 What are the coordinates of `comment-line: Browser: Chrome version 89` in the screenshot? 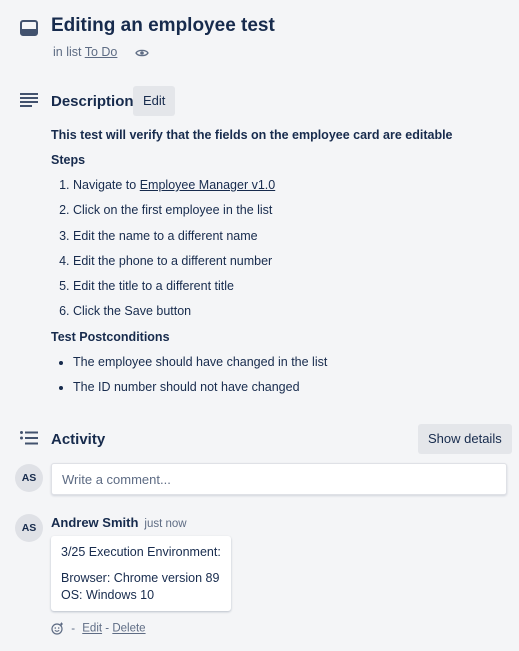 It's located at (140, 578).